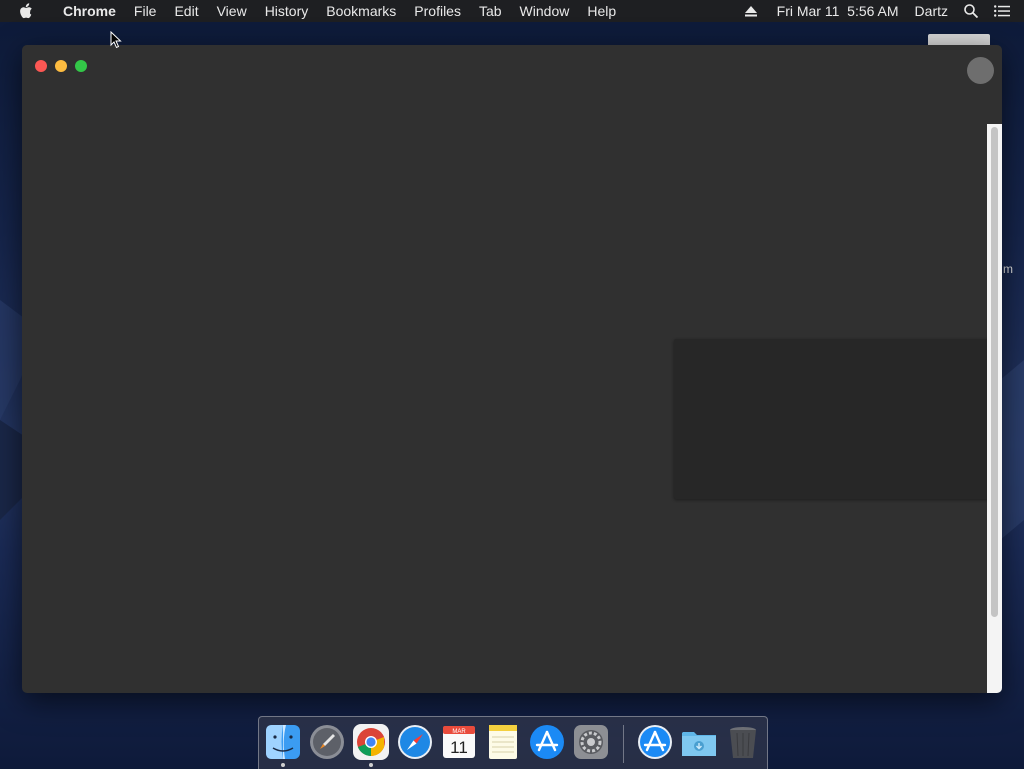 This screenshot has width=1024, height=769. Describe the element at coordinates (283, 742) in the screenshot. I see `finder-icon` at that location.